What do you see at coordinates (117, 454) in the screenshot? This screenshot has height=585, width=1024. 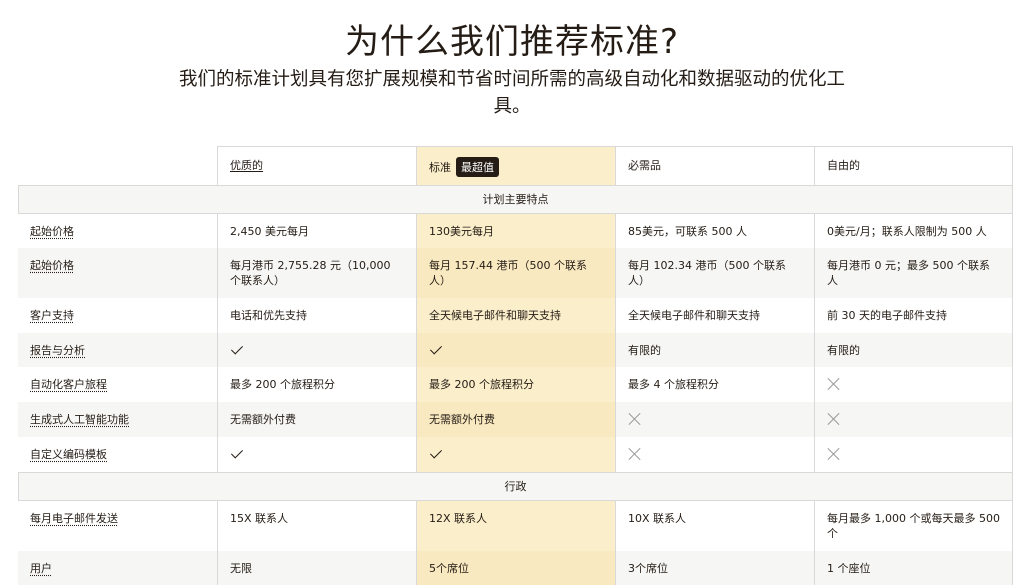 I see `row-label: 自定义编码模板` at bounding box center [117, 454].